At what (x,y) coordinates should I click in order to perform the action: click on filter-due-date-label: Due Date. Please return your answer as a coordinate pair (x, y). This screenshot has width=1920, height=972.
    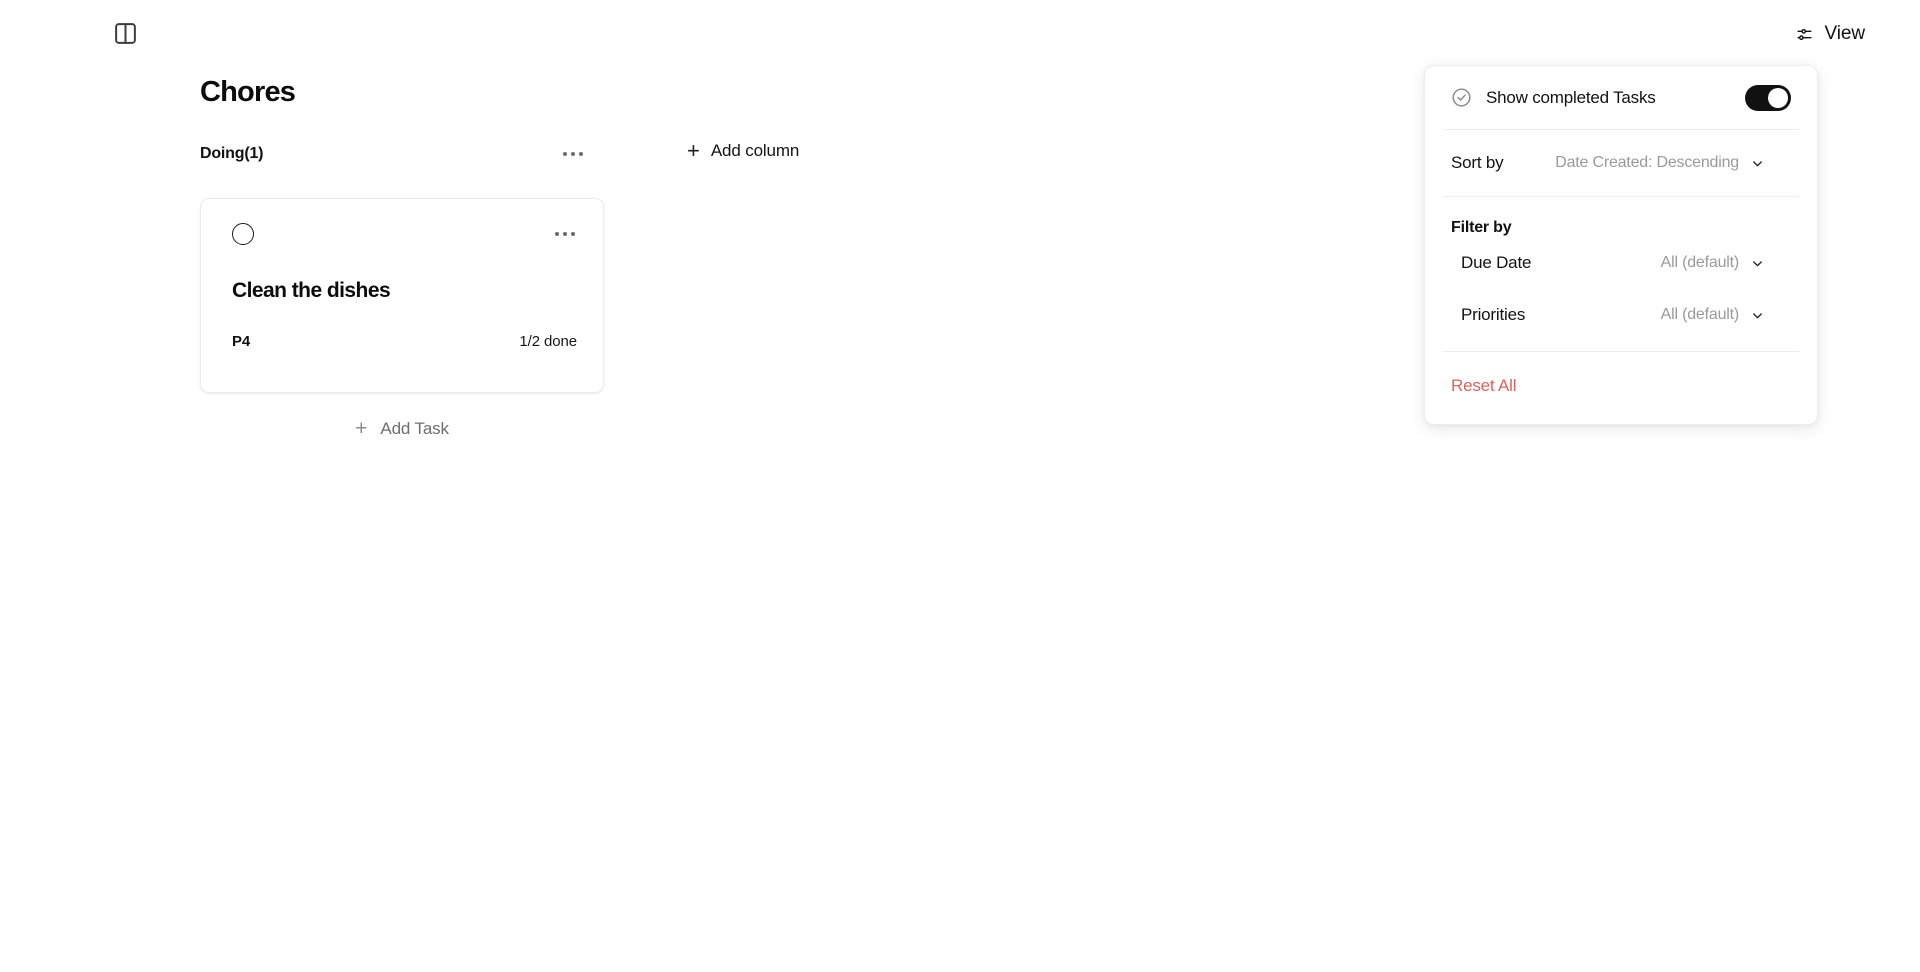
    Looking at the image, I should click on (1496, 262).